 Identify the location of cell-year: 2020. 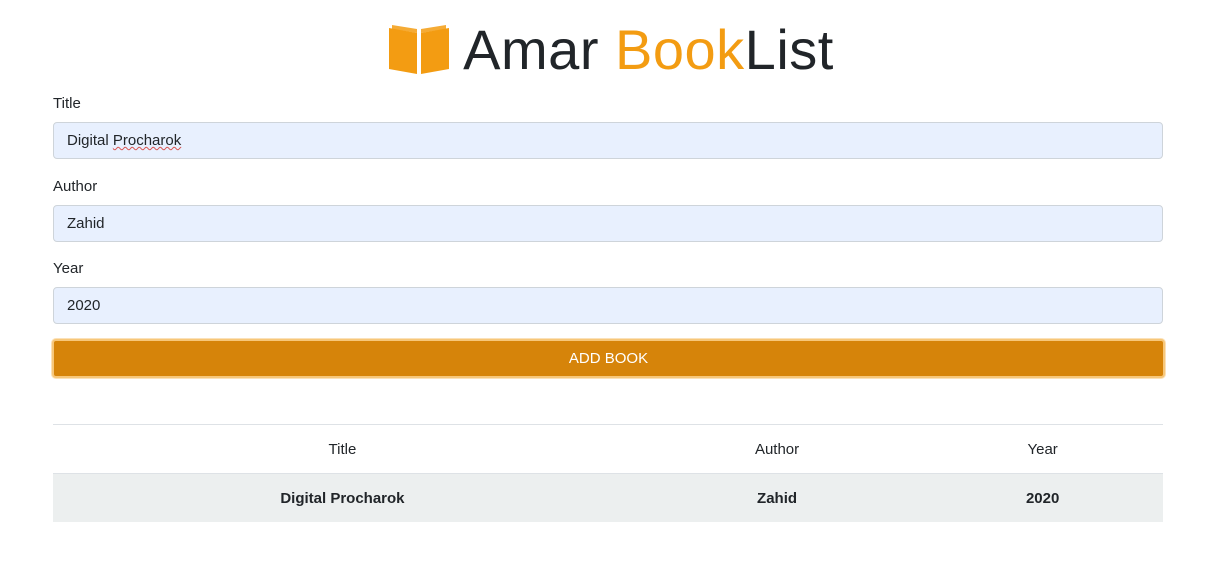
(1042, 497).